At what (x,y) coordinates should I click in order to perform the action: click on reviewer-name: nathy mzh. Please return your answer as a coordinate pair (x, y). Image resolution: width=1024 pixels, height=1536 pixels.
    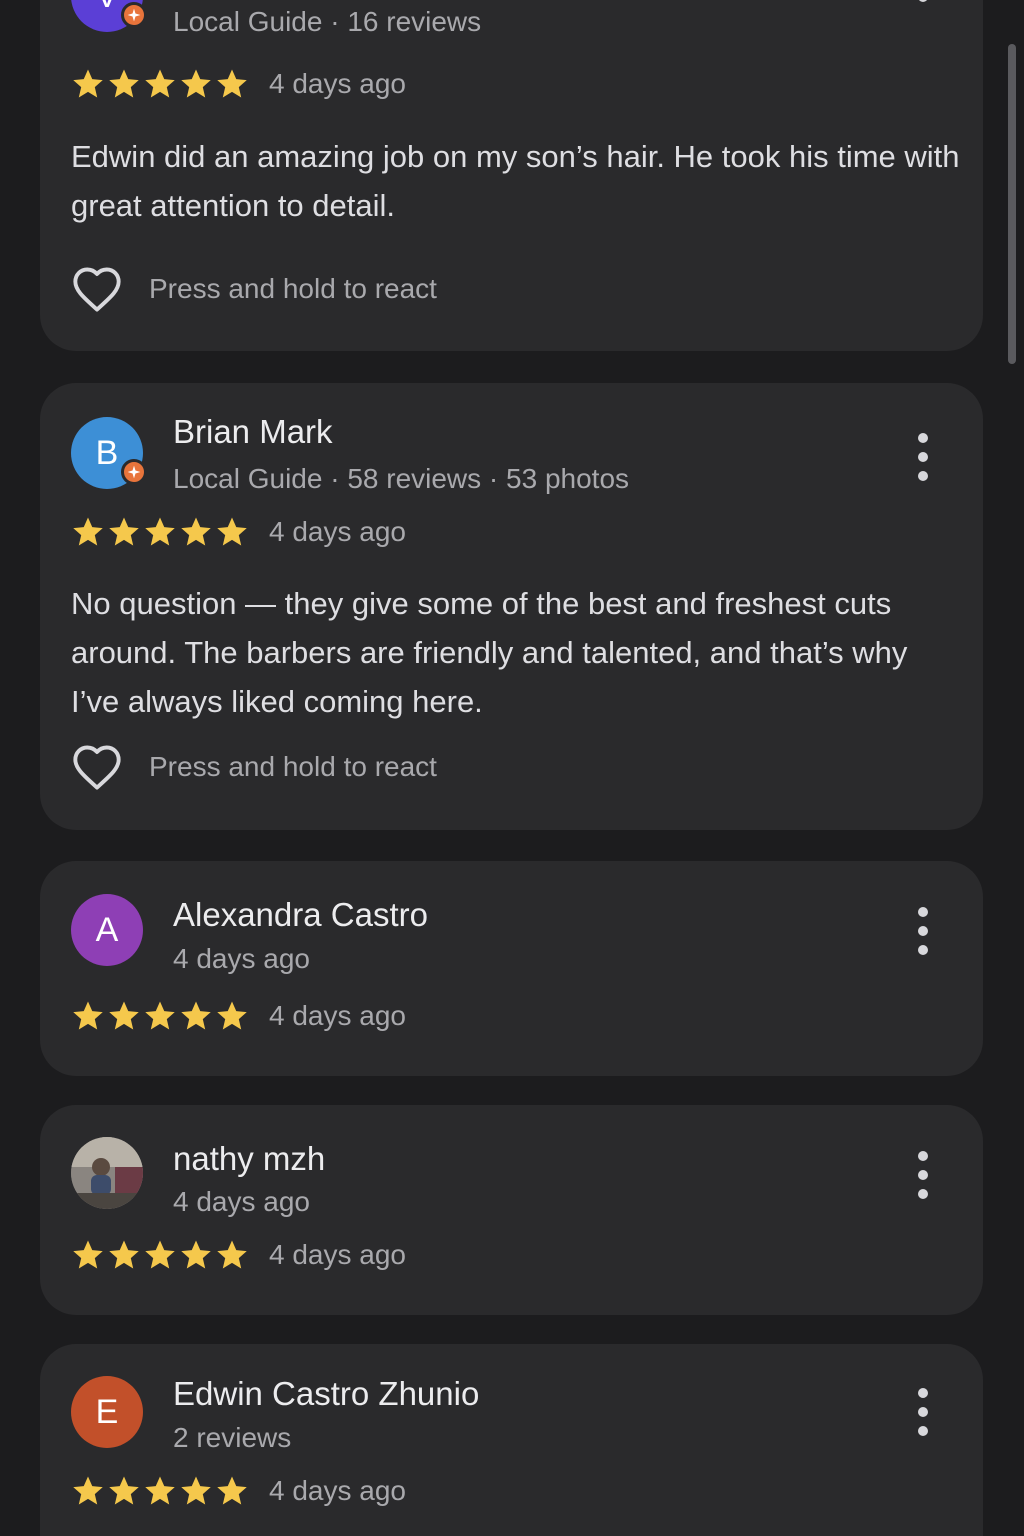
    Looking at the image, I should click on (249, 1159).